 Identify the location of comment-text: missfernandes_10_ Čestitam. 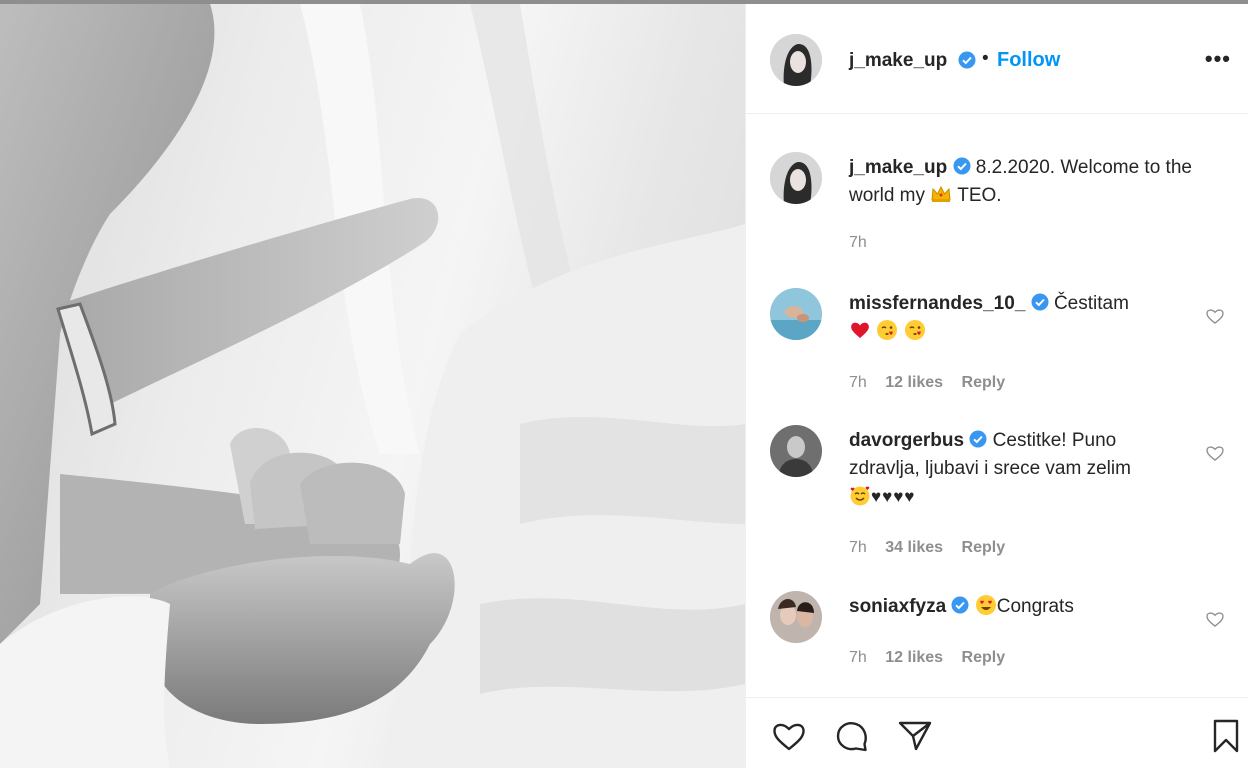
(1019, 318).